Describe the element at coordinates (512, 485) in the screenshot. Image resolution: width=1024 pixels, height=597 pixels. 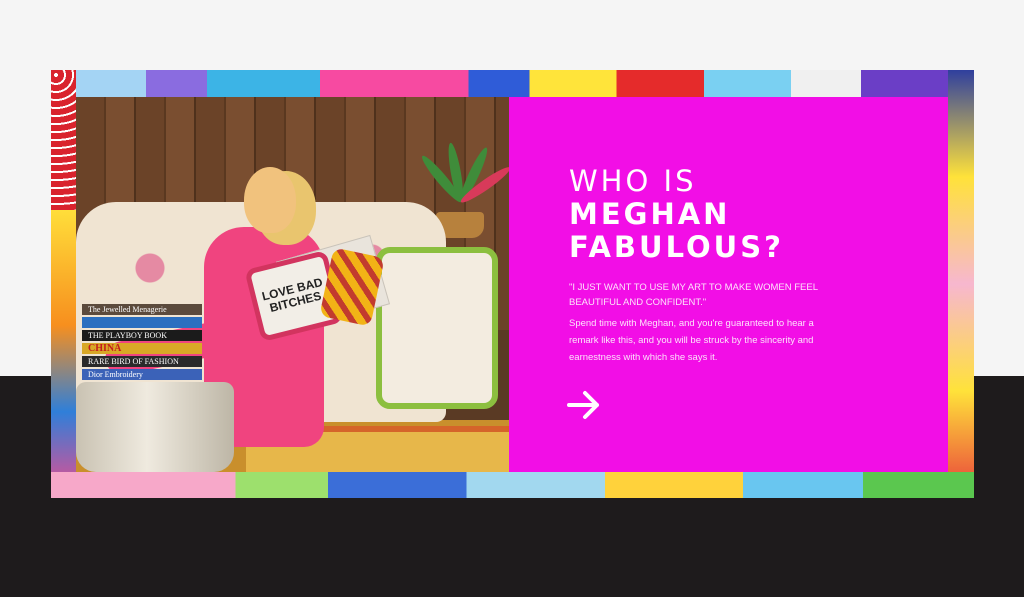
I see `patch-bottom` at that location.